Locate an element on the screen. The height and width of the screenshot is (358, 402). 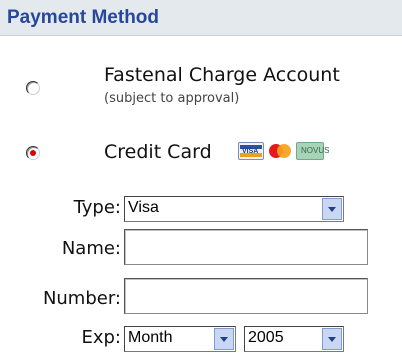
radio-selected-dot is located at coordinates (33, 153).